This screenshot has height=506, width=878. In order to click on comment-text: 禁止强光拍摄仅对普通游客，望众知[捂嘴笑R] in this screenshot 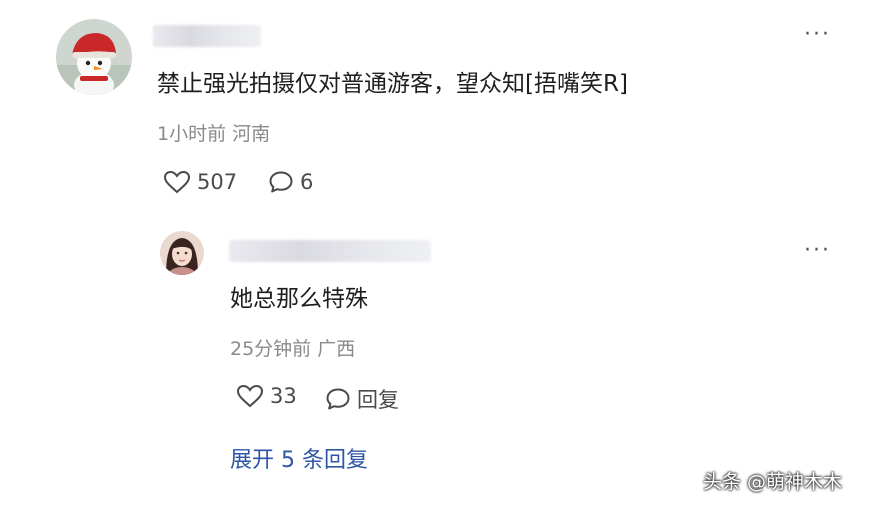, I will do `click(392, 84)`.